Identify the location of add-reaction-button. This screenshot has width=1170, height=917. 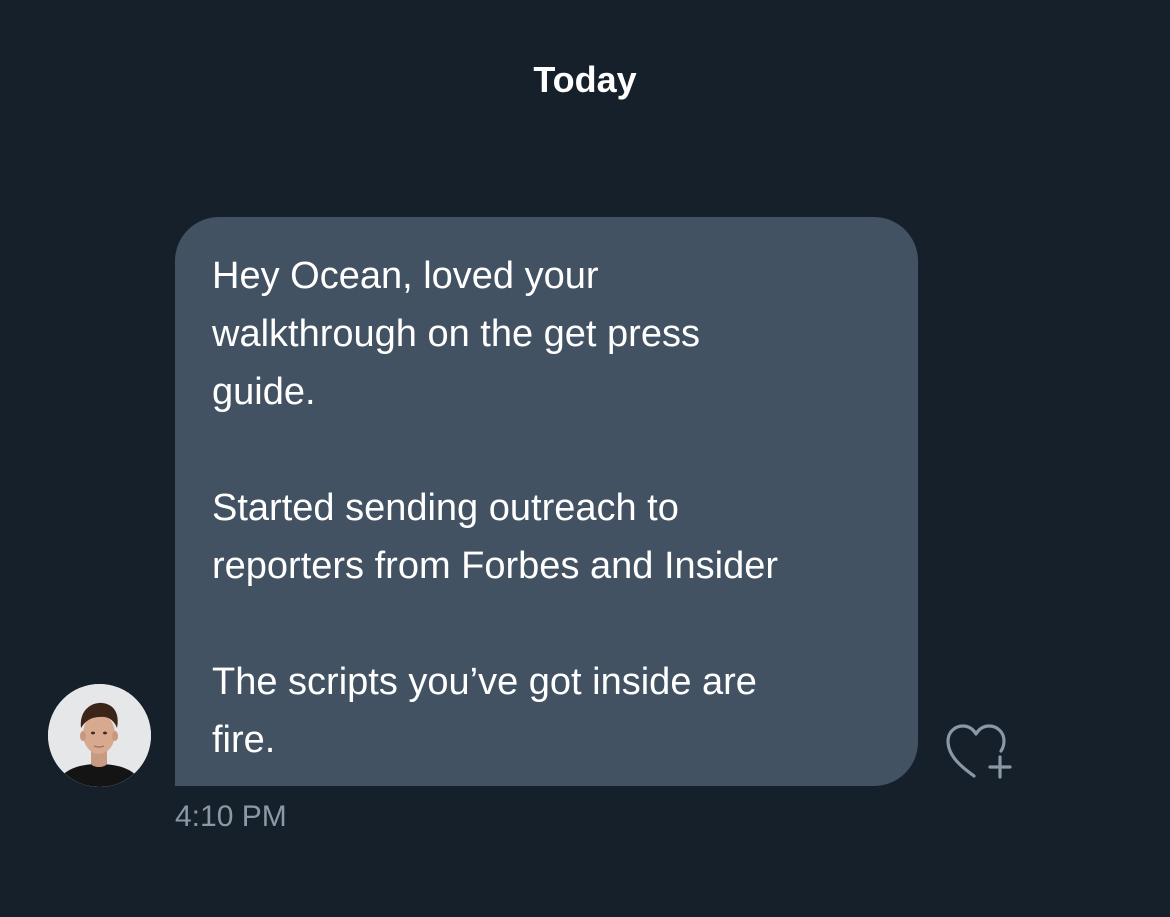
(980, 751).